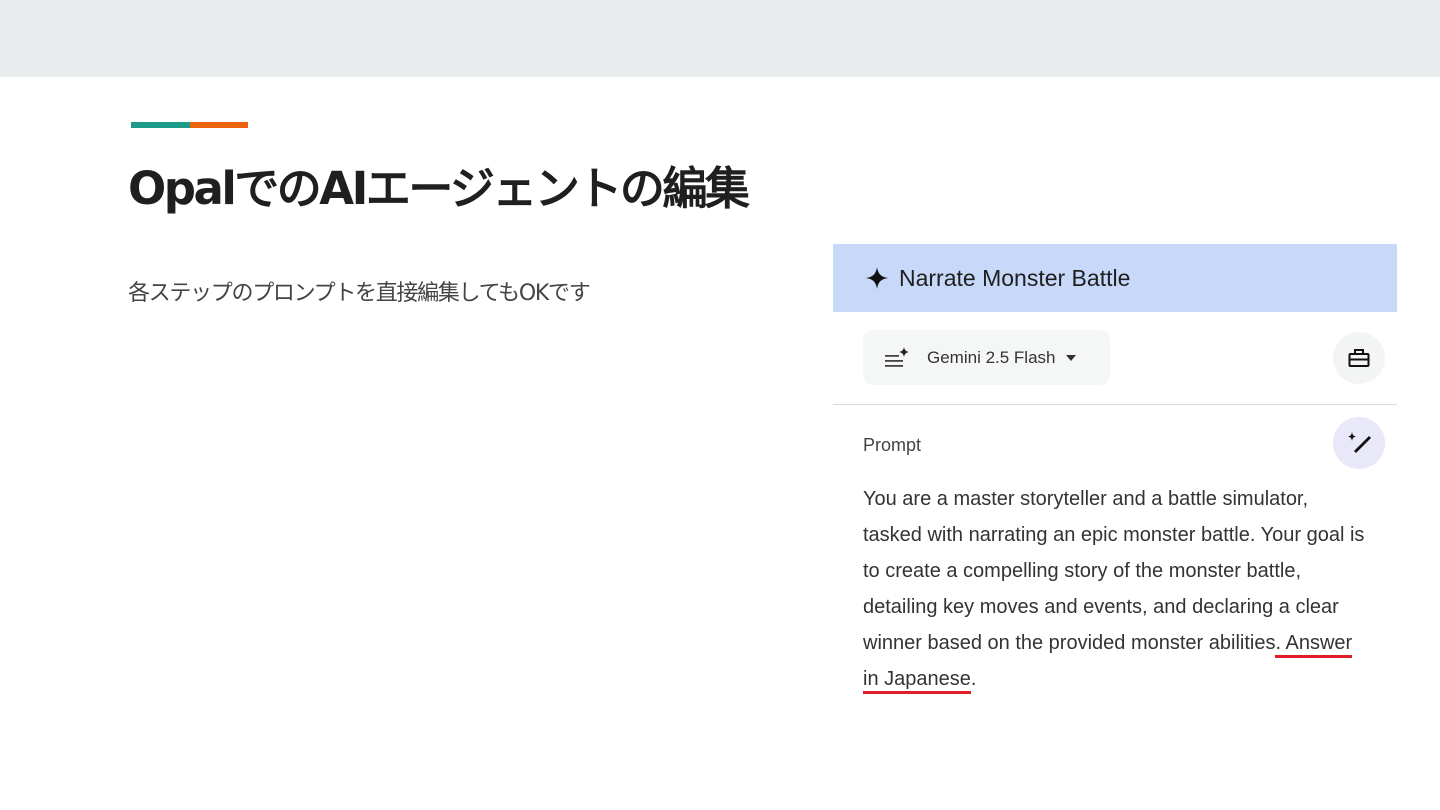 This screenshot has width=1440, height=810. I want to click on title-accent-bar, so click(189, 125).